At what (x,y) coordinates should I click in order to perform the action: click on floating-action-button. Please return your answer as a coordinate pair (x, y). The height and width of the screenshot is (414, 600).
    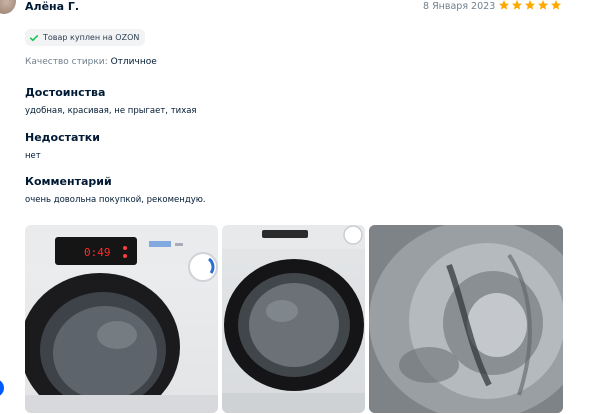
    Looking at the image, I should click on (2, 388).